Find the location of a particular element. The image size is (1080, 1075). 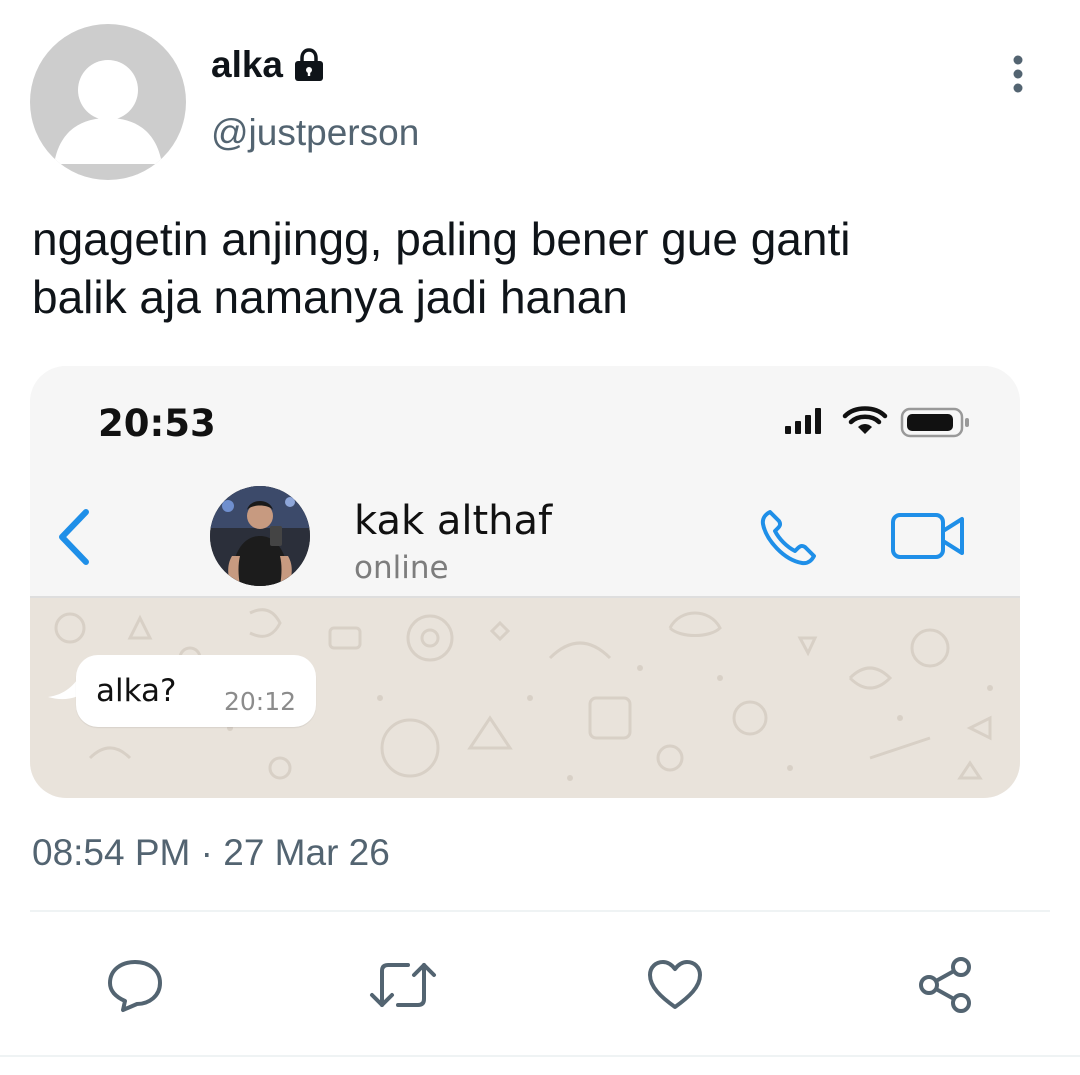

phone-clock: 20:53 is located at coordinates (157, 423).